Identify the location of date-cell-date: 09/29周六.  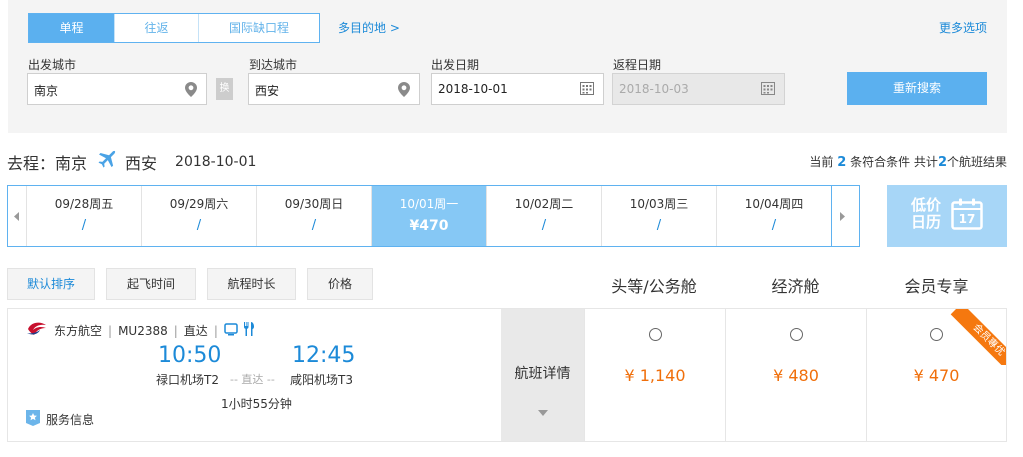
(199, 204).